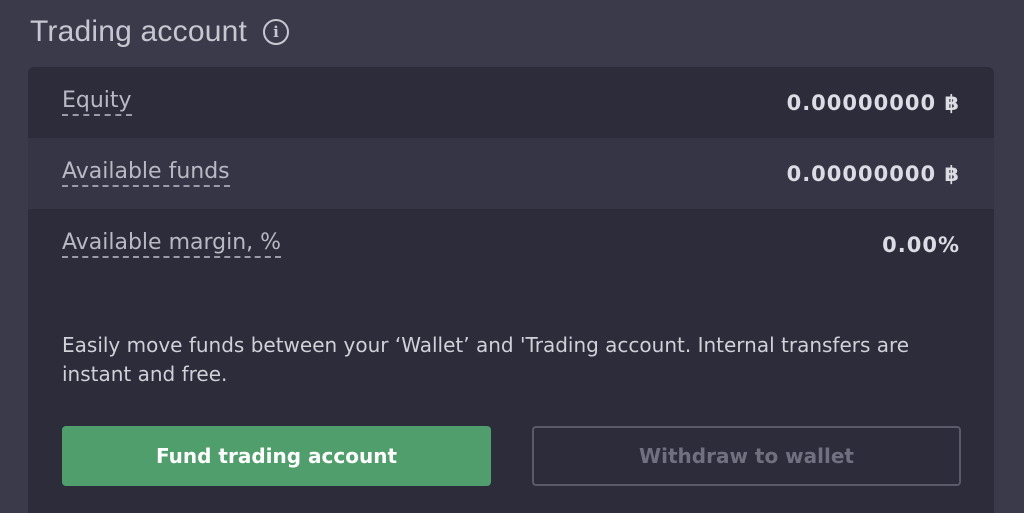 The width and height of the screenshot is (1024, 513). I want to click on available-funds-value: 0.00000000 ฿, so click(873, 173).